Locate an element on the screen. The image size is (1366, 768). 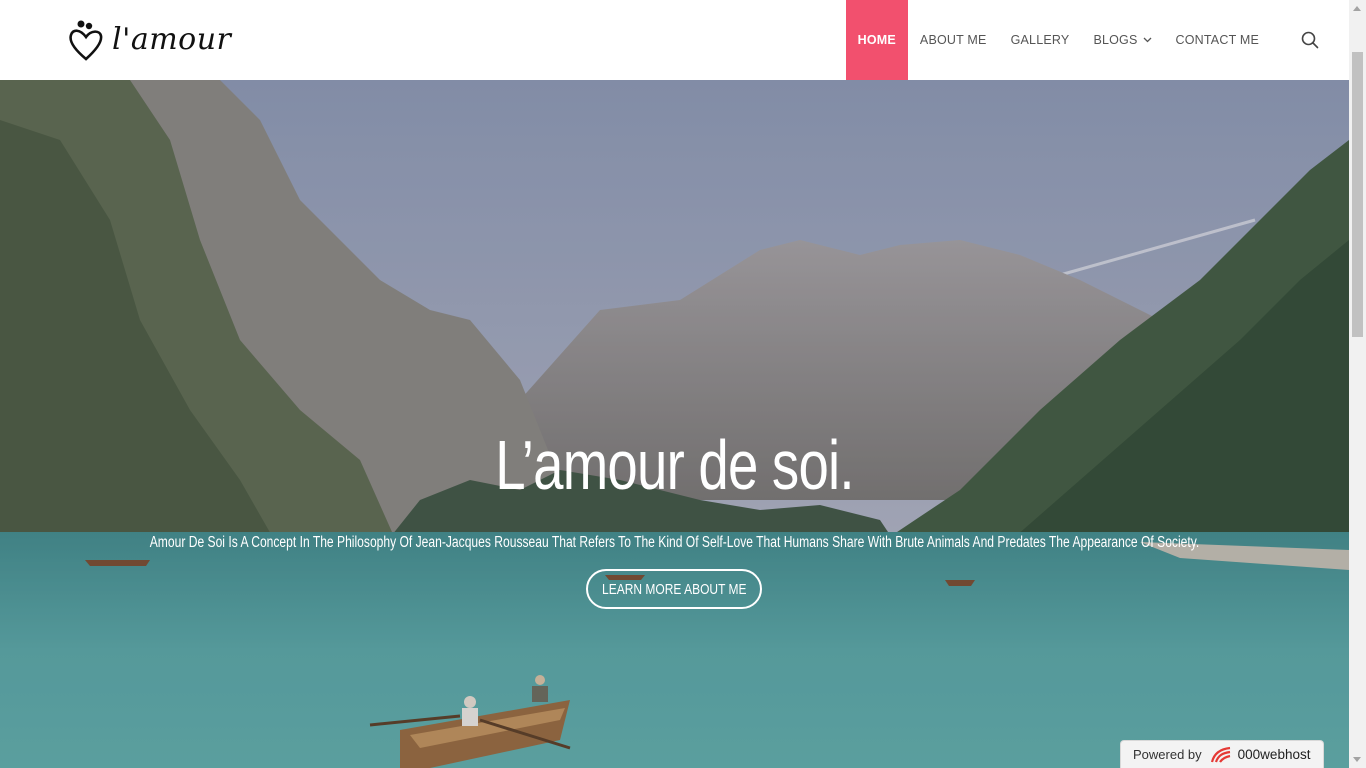
search-icon is located at coordinates (1310, 40).